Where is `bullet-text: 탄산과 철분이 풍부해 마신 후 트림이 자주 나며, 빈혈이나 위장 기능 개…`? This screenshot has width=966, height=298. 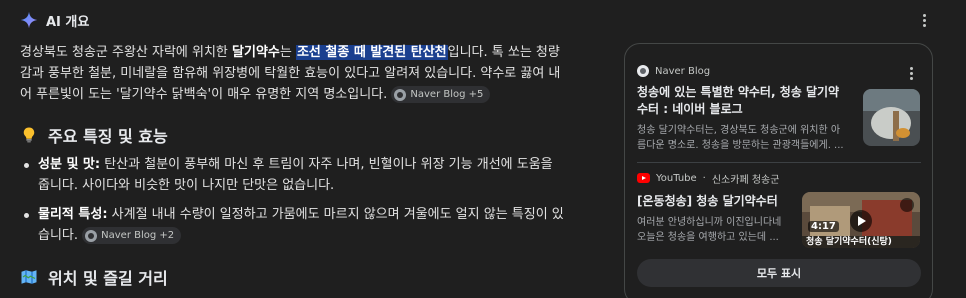
bullet-text: 탄산과 철분이 풍부해 마신 후 트림이 자주 나며, 빈혈이나 위장 기능 개… is located at coordinates (295, 175).